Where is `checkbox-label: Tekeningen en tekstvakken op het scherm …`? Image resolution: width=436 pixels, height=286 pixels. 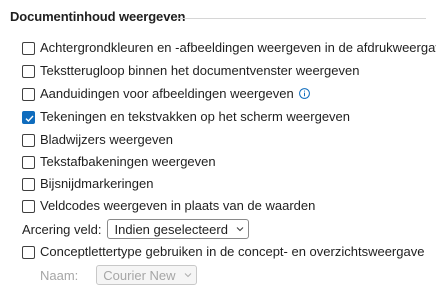
checkbox-label: Tekeningen en tekstvakken op het scherm … is located at coordinates (195, 116).